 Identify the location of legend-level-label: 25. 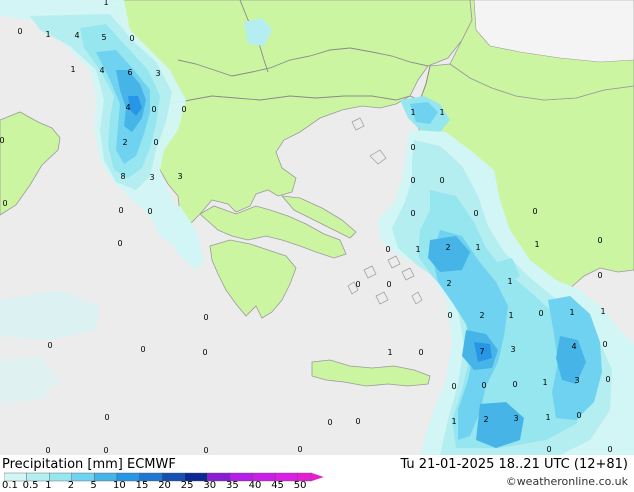
(187, 485).